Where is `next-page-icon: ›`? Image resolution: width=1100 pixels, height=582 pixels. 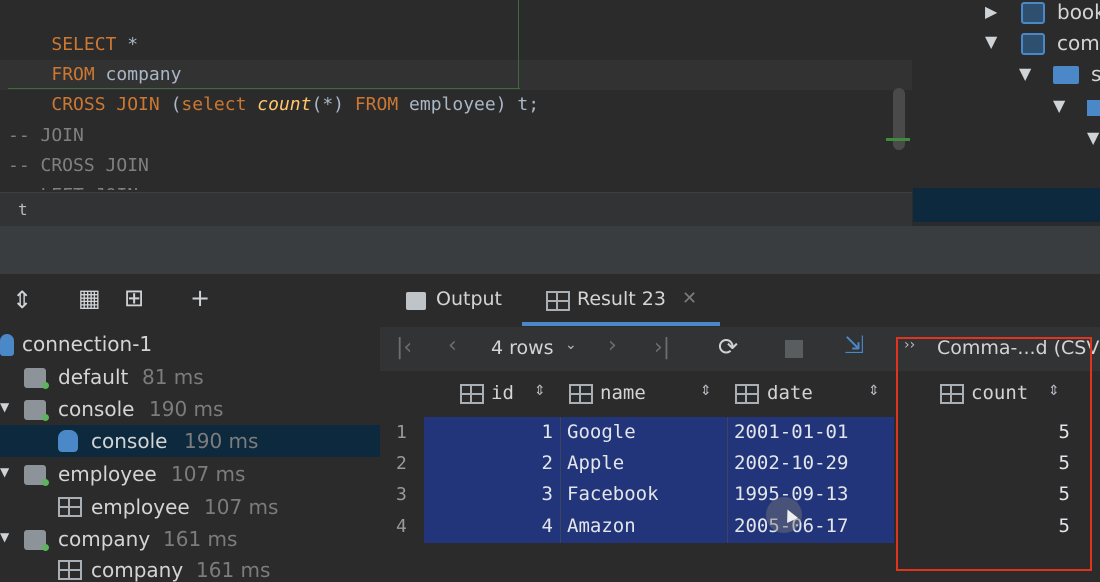
next-page-icon: › is located at coordinates (612, 345).